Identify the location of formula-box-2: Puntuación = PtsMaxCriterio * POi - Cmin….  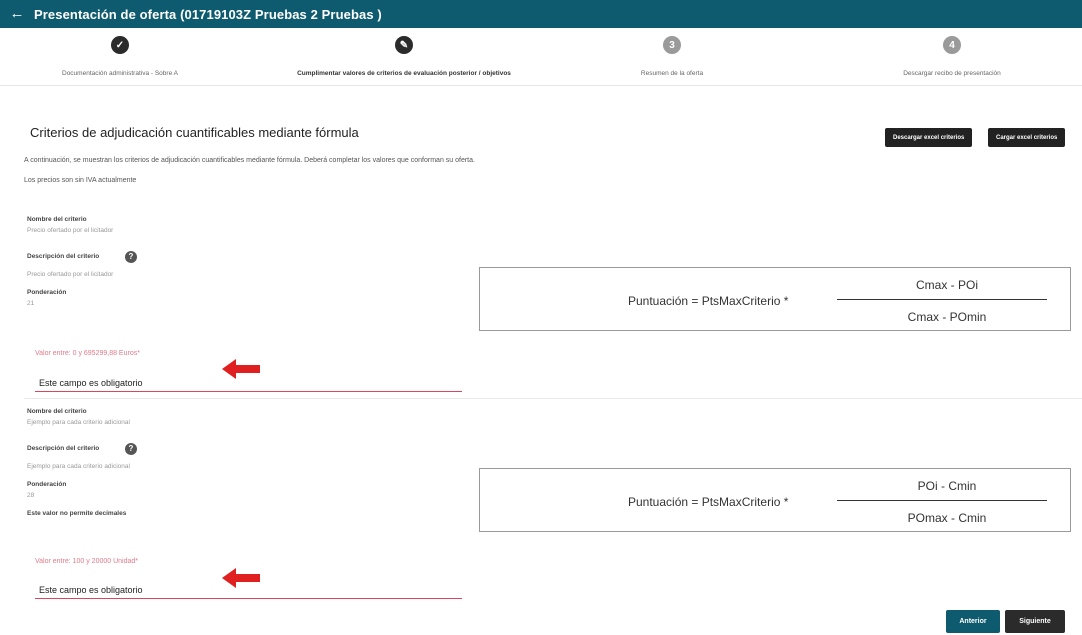
(775, 500).